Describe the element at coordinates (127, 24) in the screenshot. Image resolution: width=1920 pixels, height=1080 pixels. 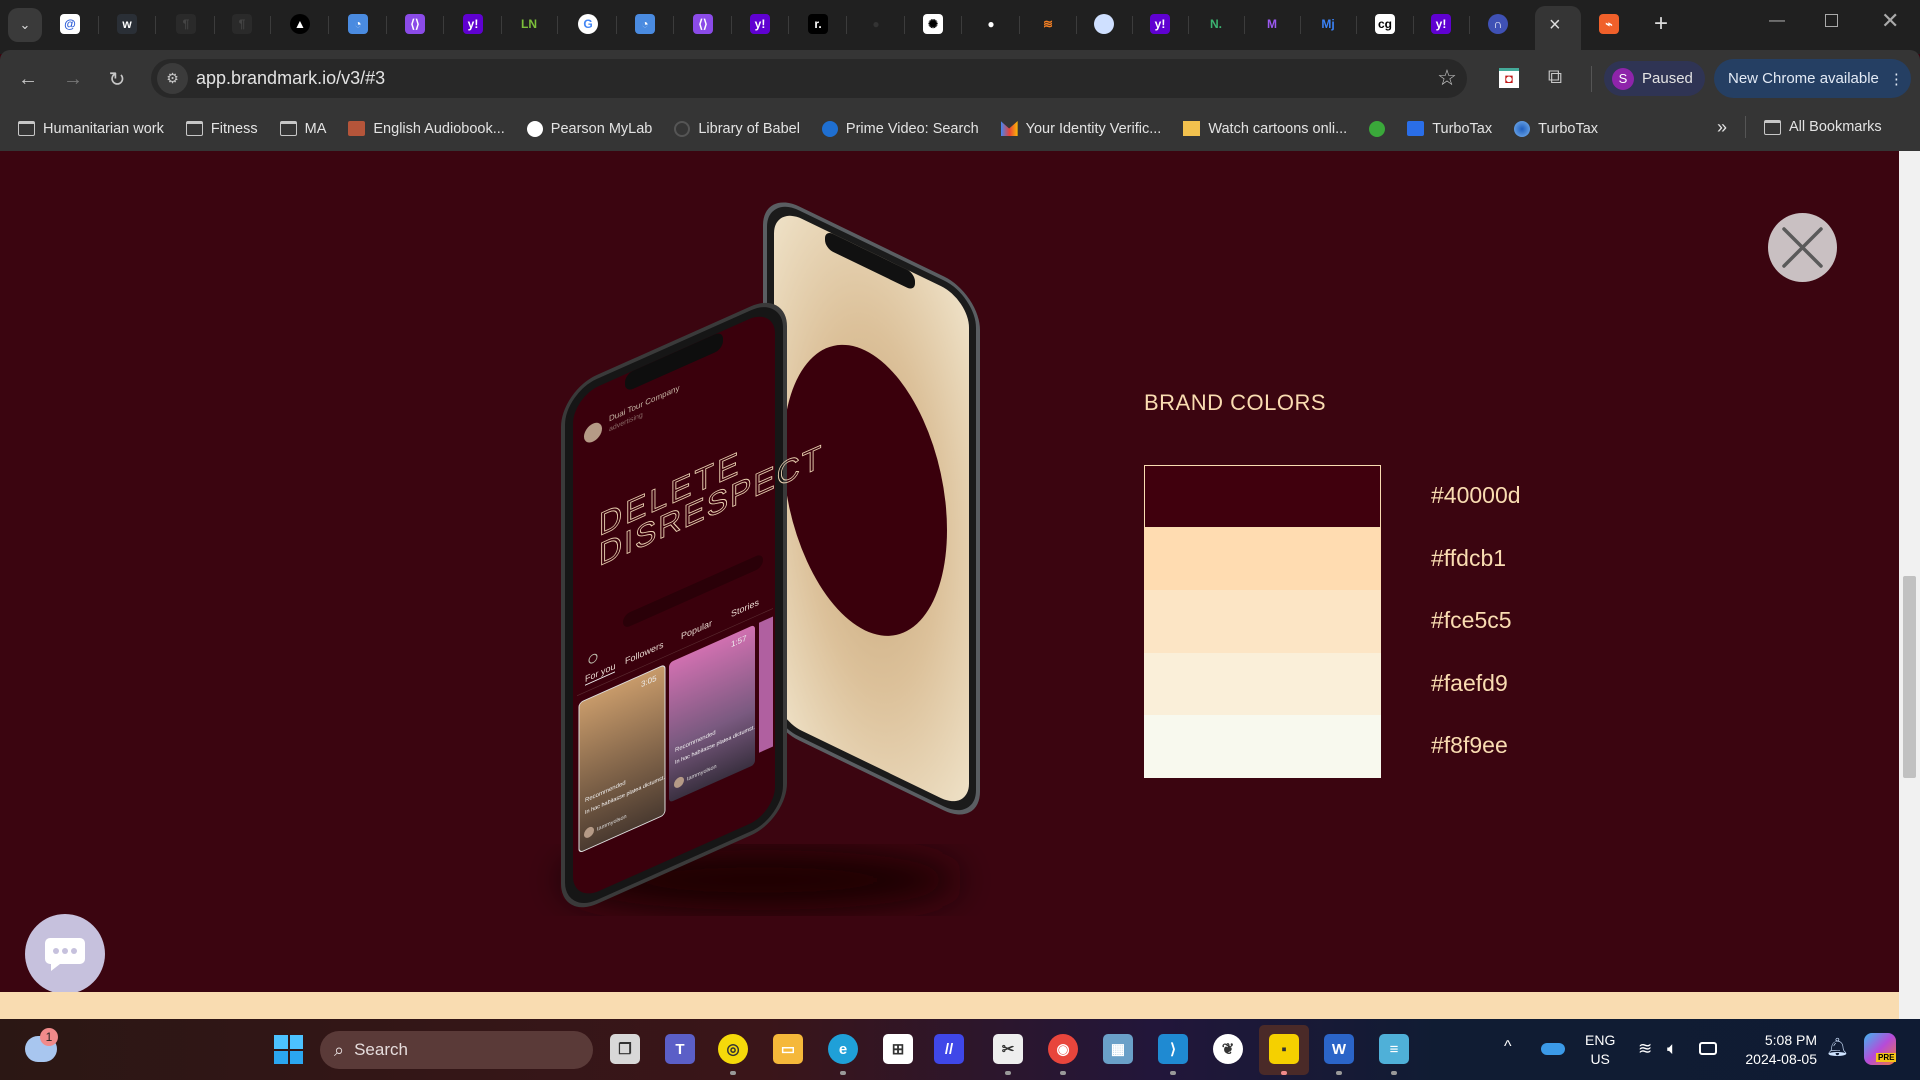
I see `webflow-tab-icon: w` at that location.